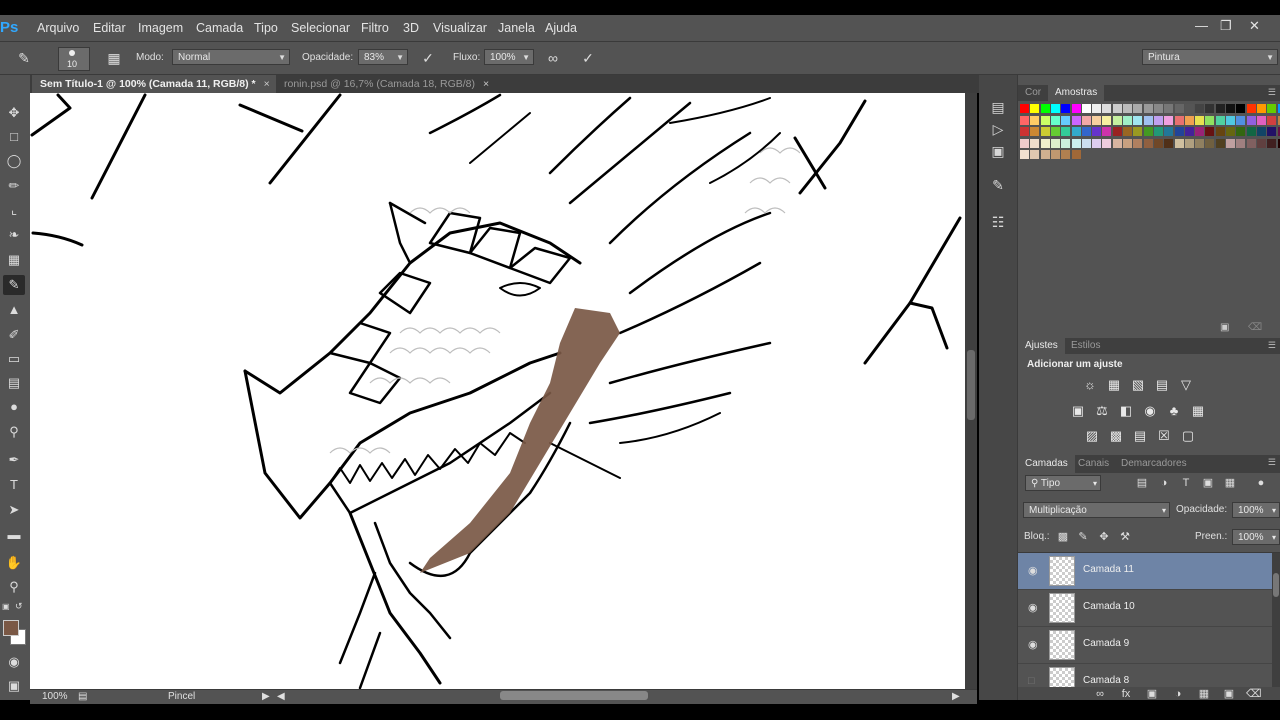  I want to click on pressure-opacity-icon: ✓, so click(428, 58).